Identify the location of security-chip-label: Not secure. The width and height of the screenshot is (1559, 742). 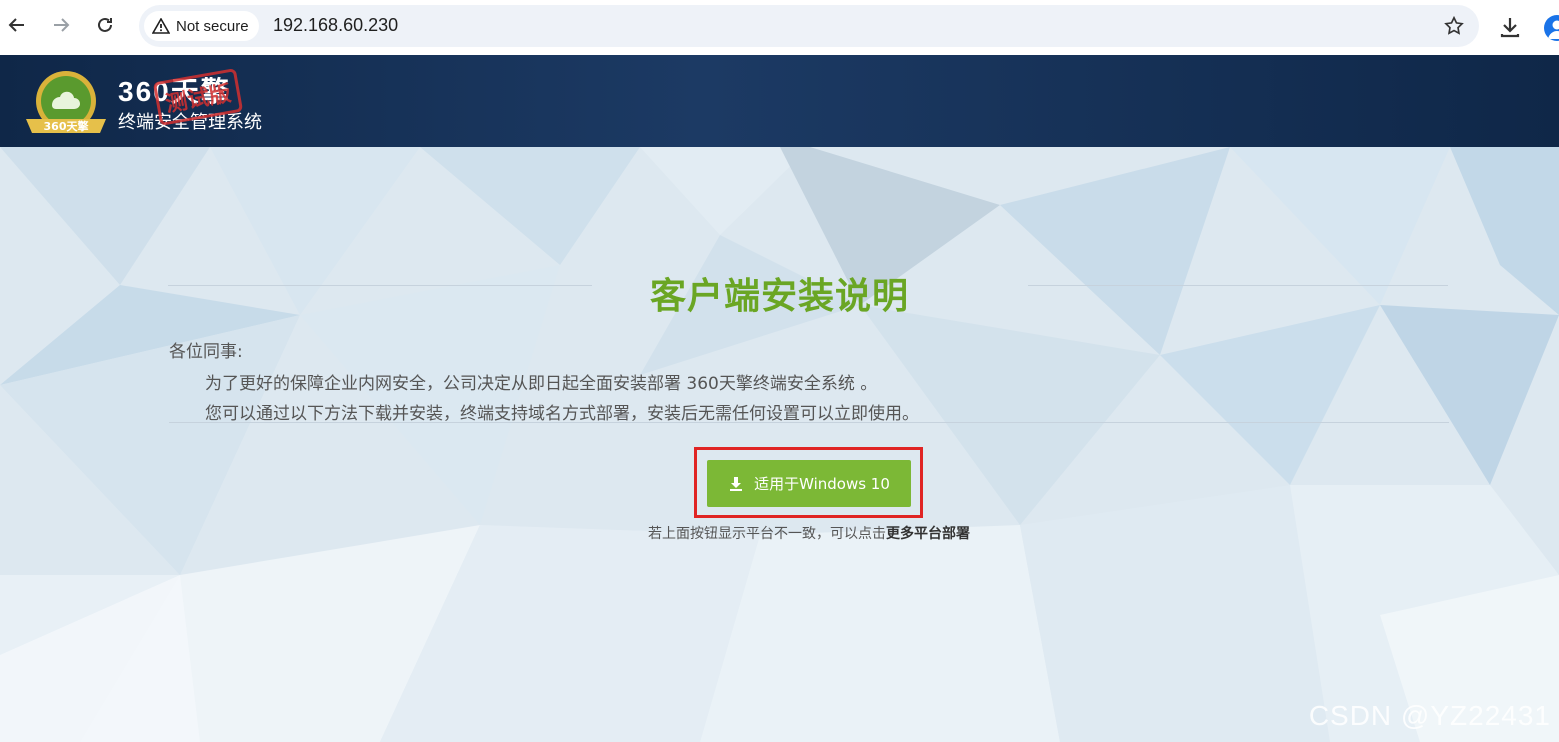
(212, 26).